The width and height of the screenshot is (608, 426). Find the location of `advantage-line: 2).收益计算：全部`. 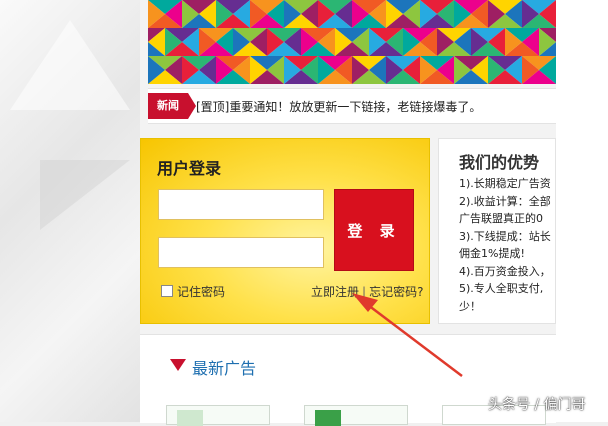

advantage-line: 2).收益计算：全部 is located at coordinates (505, 201).